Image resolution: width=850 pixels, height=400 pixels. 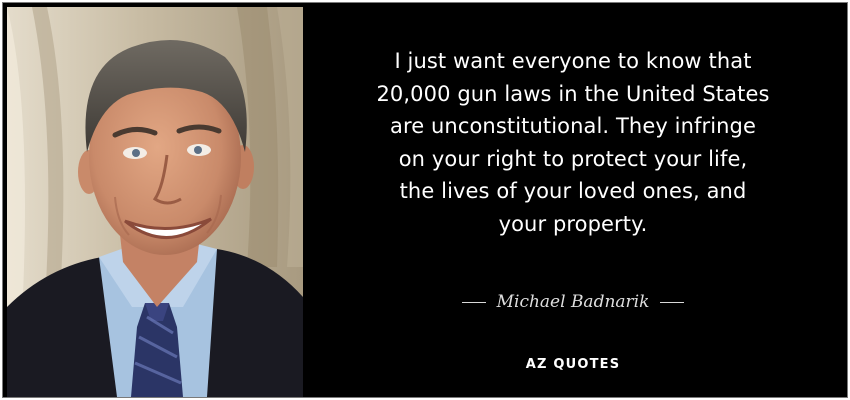 What do you see at coordinates (473, 302) in the screenshot?
I see `author-rule-left` at bounding box center [473, 302].